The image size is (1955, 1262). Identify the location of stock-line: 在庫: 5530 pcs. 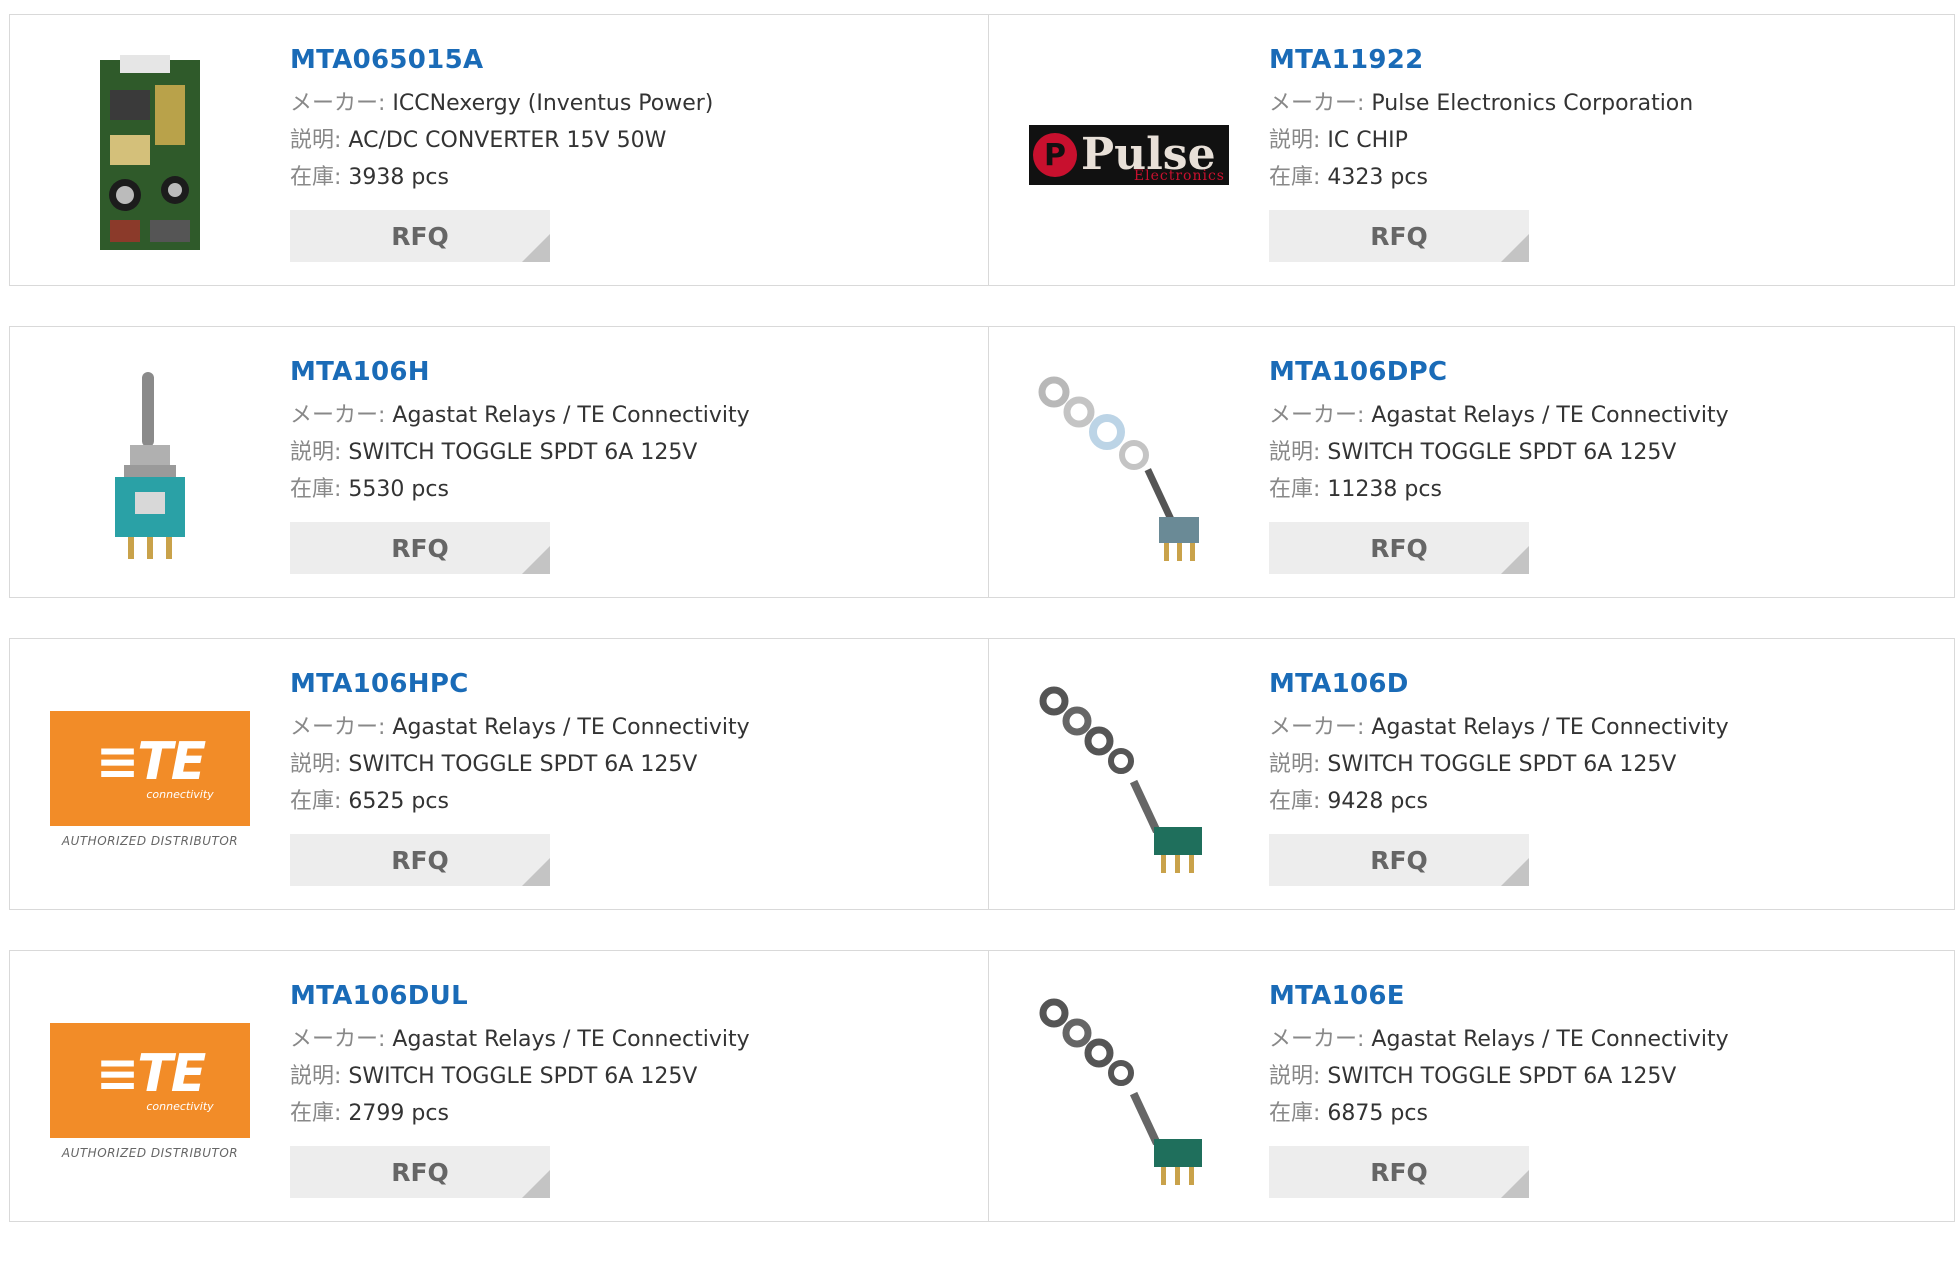
(520, 489).